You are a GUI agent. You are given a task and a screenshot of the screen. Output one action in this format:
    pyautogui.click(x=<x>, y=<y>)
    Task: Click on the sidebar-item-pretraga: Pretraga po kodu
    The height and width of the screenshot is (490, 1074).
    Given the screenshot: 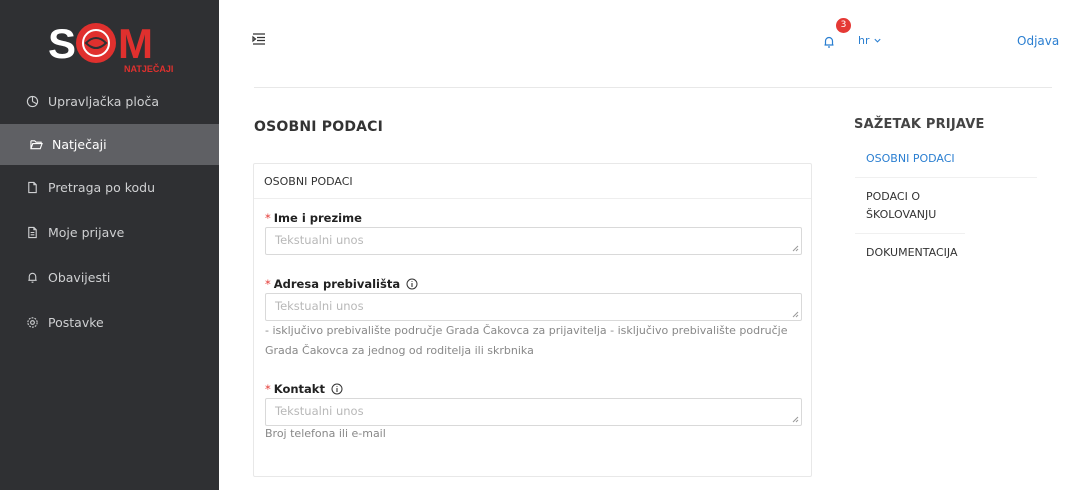 What is the action you would take?
    pyautogui.click(x=109, y=187)
    